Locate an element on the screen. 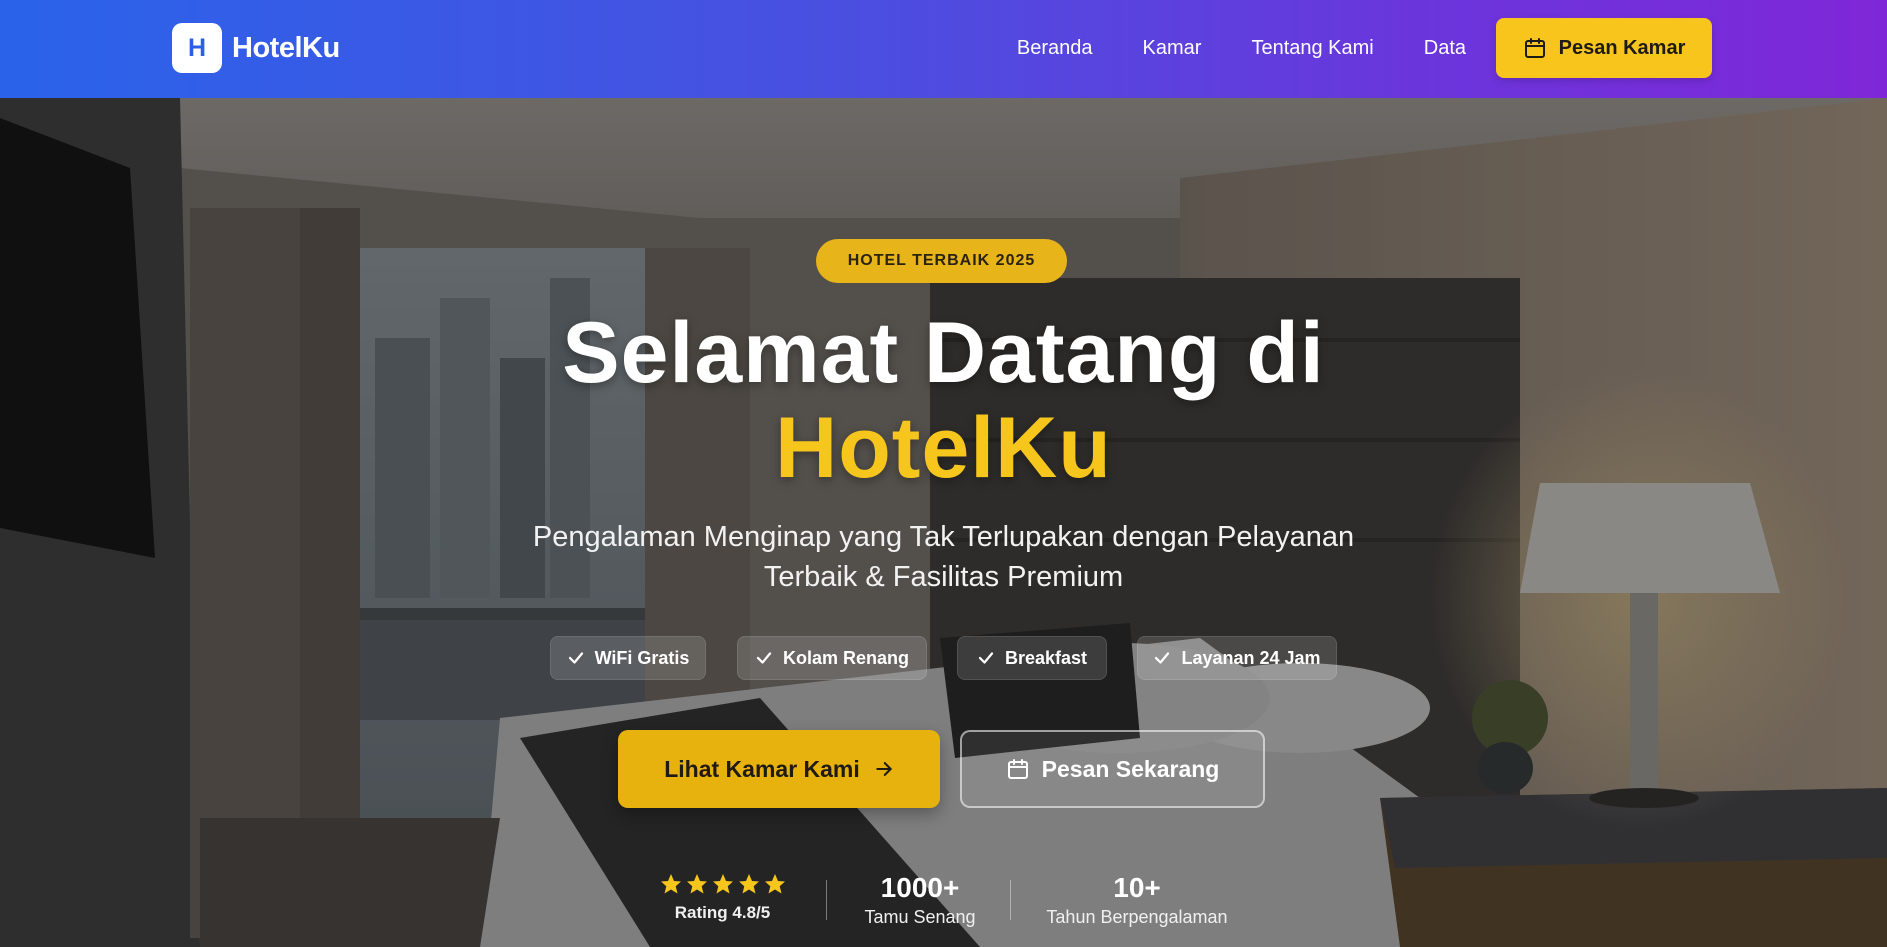  feature-chip-kolam-renang: Kolam Renang is located at coordinates (832, 658).